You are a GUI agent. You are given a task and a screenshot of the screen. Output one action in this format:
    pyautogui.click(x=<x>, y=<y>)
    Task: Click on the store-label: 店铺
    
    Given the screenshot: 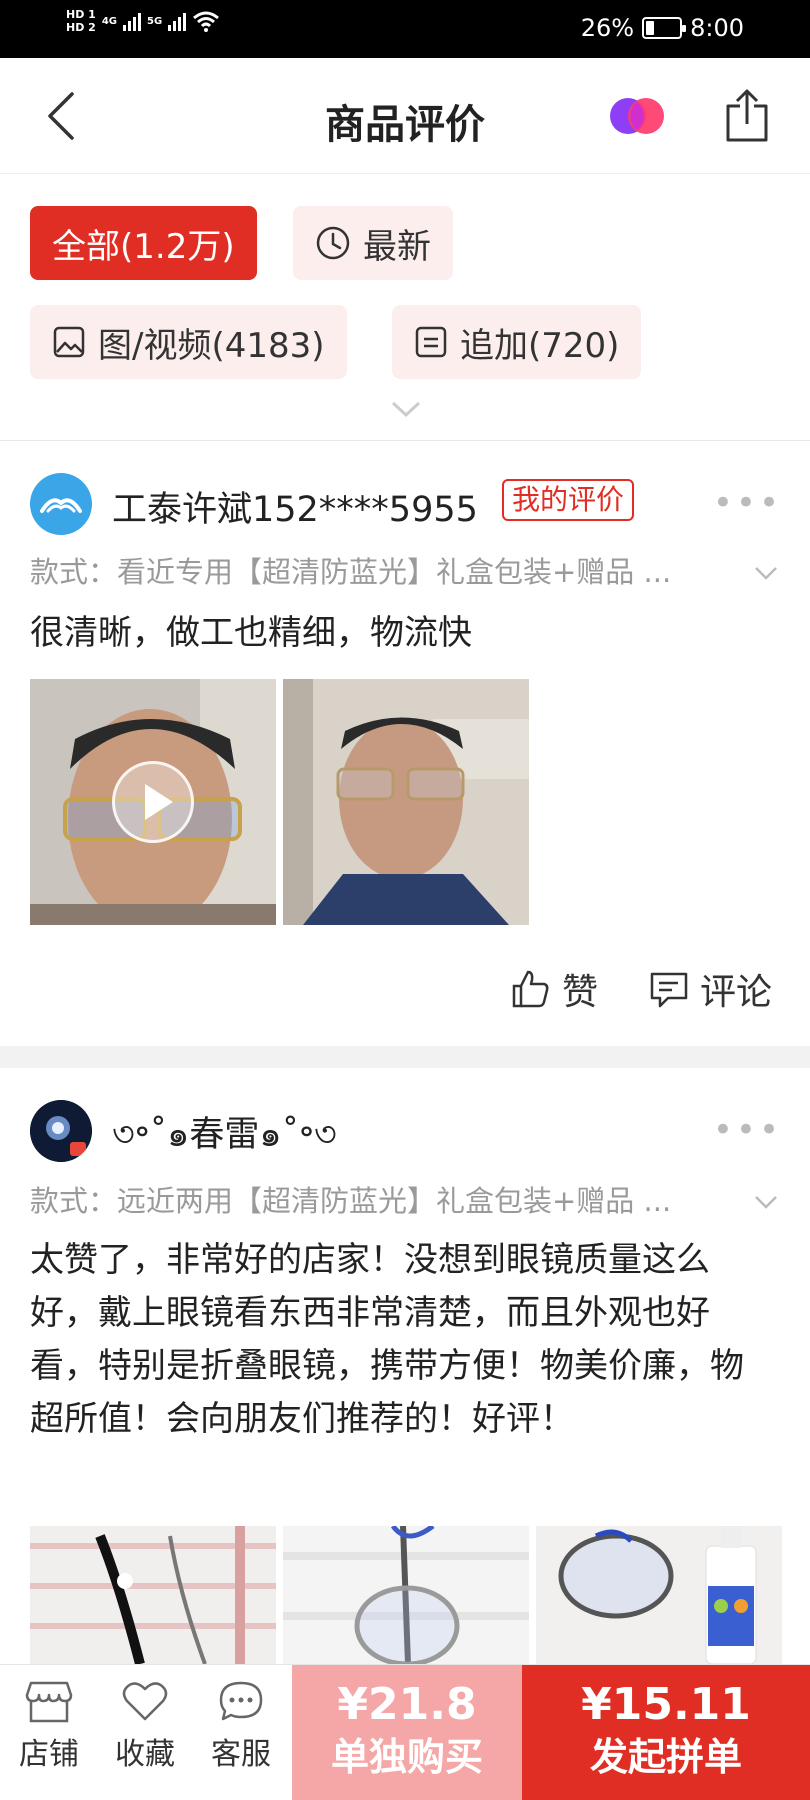 What is the action you would take?
    pyautogui.click(x=49, y=1754)
    